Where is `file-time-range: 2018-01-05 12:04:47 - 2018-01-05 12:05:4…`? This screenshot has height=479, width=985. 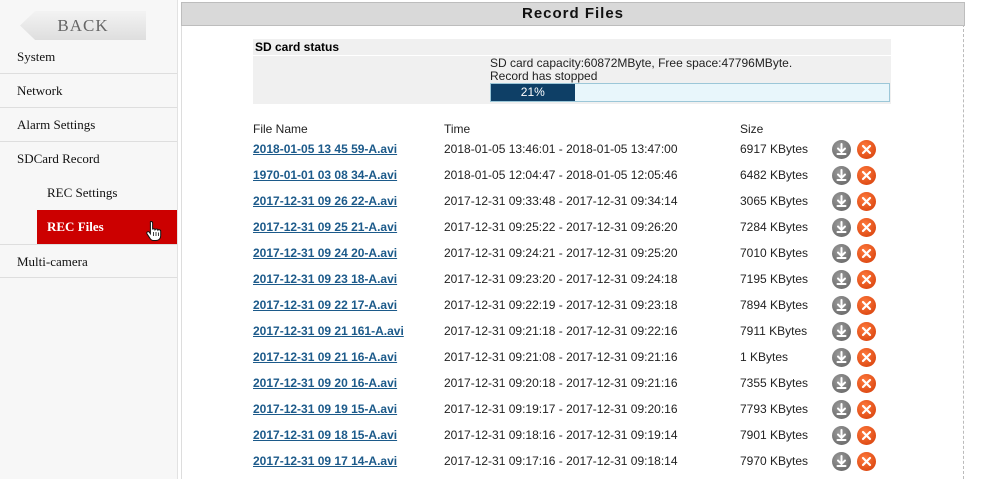 file-time-range: 2018-01-05 12:04:47 - 2018-01-05 12:05:4… is located at coordinates (561, 175).